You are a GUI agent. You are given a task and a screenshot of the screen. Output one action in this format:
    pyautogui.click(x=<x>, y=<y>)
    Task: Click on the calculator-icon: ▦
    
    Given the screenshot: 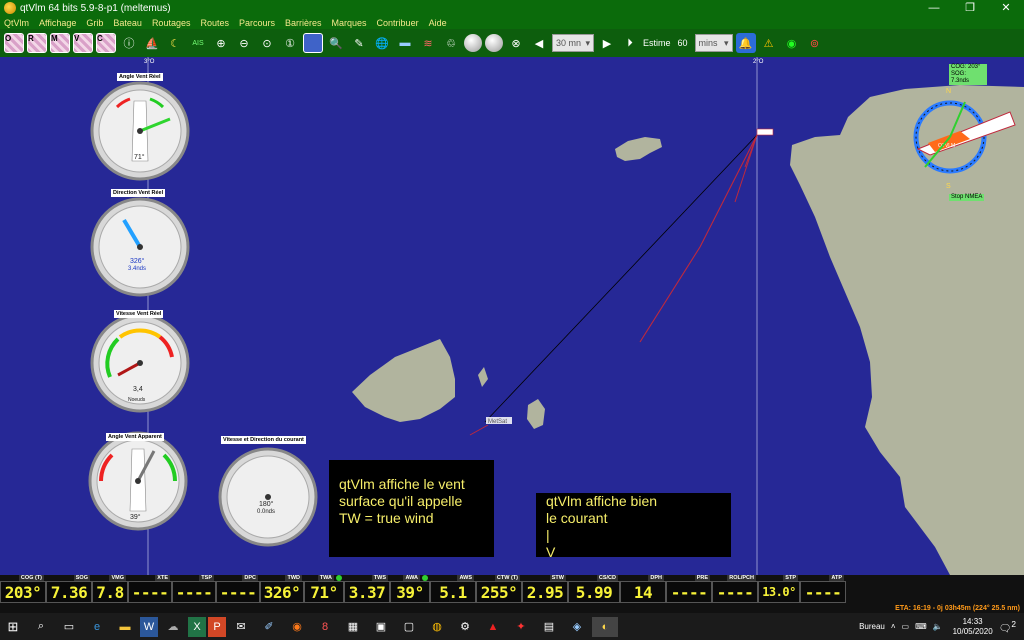 What is the action you would take?
    pyautogui.click(x=353, y=627)
    